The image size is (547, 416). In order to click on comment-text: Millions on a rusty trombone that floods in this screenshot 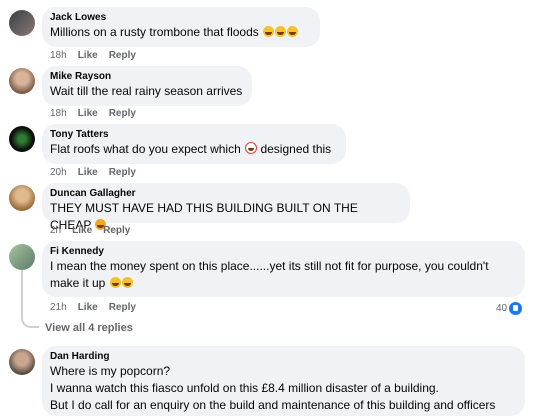, I will do `click(181, 32)`.